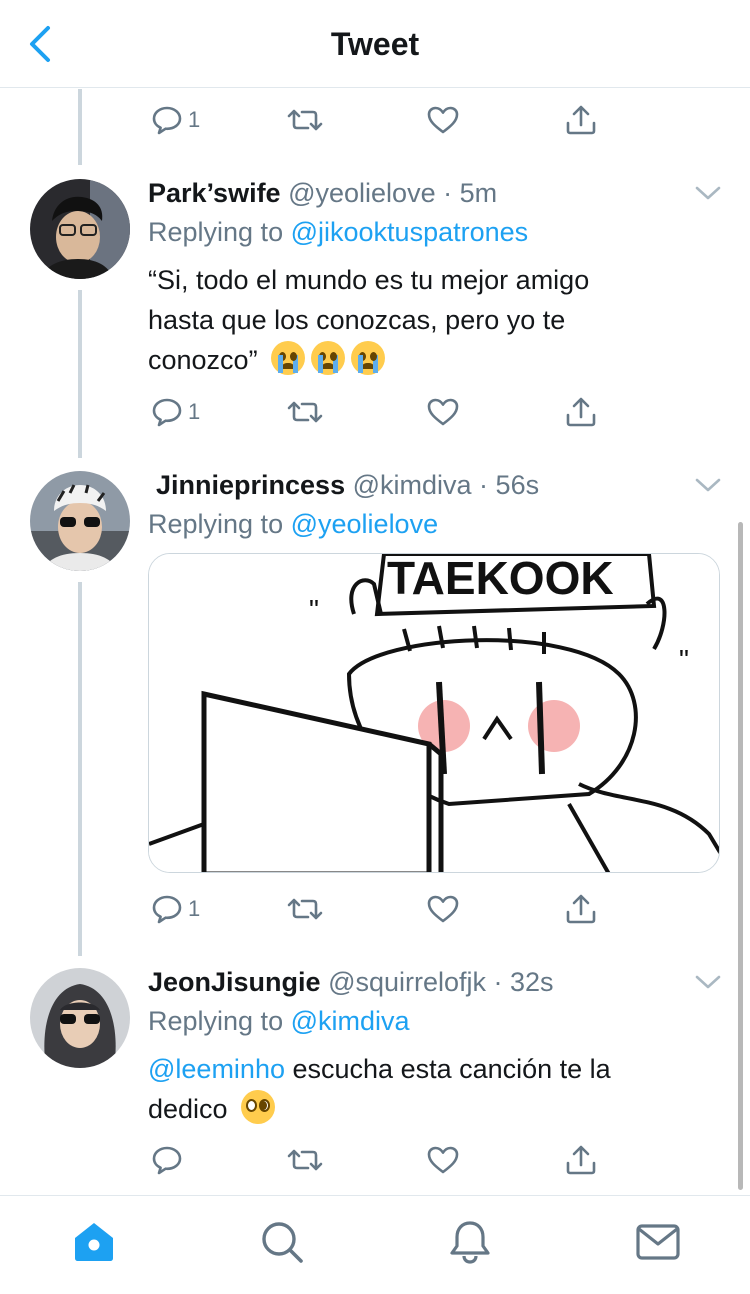 This screenshot has height=1294, width=750. Describe the element at coordinates (470, 1242) in the screenshot. I see `notifications-icon` at that location.